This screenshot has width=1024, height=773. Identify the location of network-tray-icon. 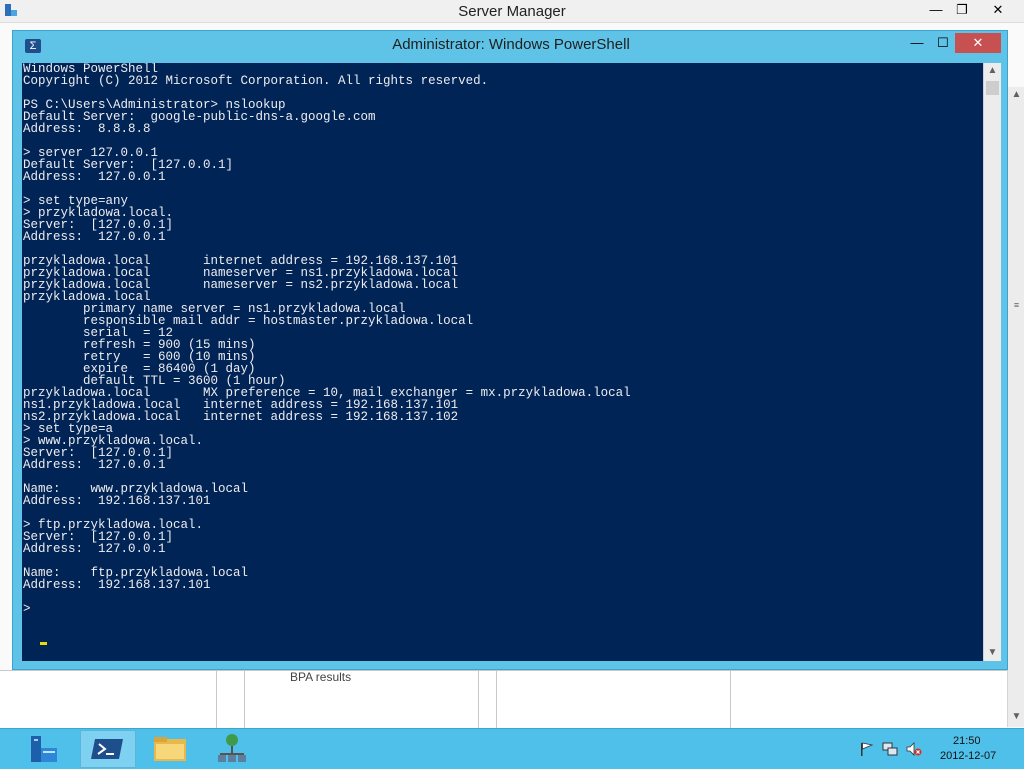
(890, 749).